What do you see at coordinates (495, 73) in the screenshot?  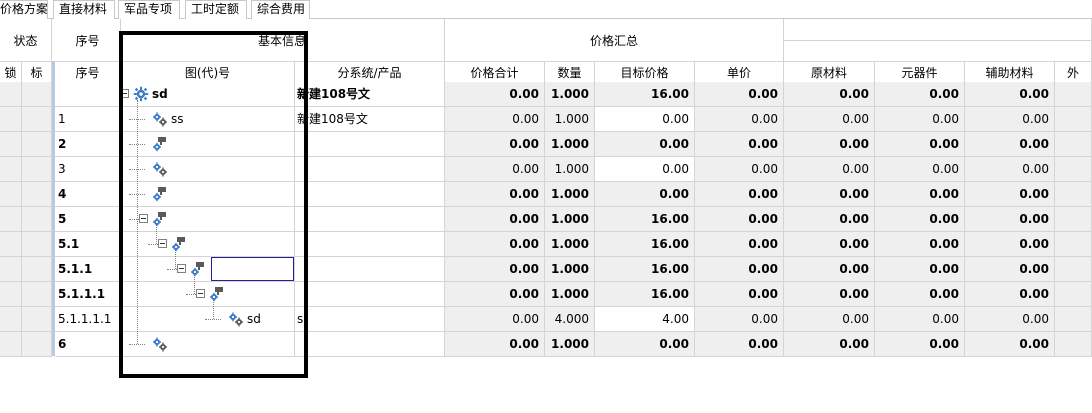 I see `col-header-price-total: 价格合计` at bounding box center [495, 73].